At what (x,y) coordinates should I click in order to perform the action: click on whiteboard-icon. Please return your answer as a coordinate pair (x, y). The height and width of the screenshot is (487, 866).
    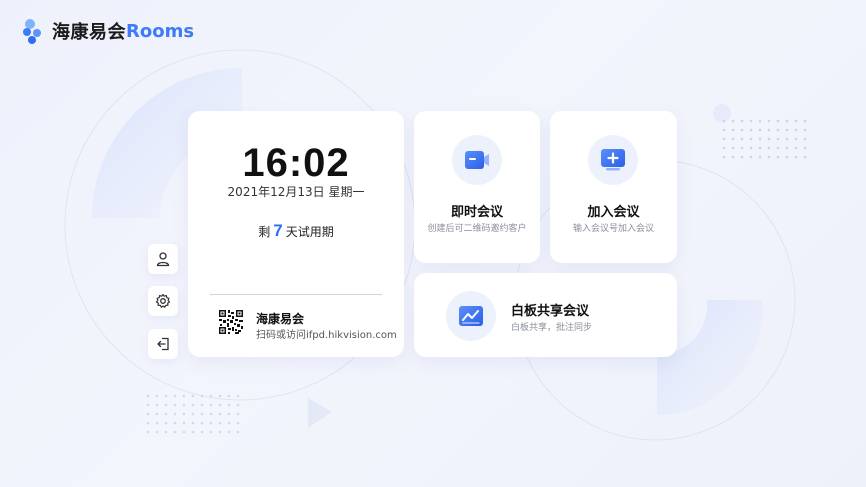
    Looking at the image, I should click on (471, 316).